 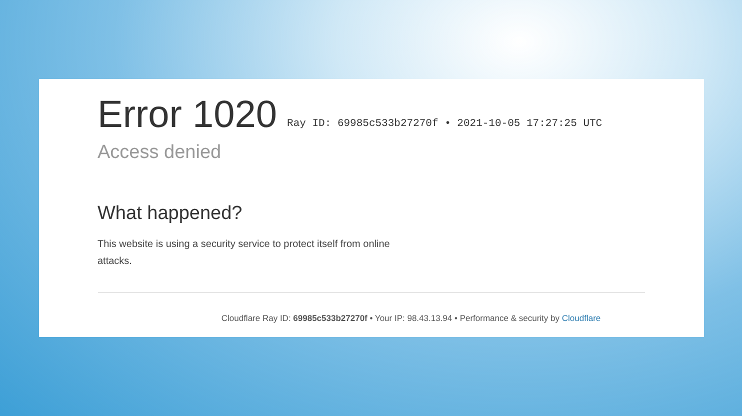 I want to click on section-heading: What happened?, so click(x=170, y=214).